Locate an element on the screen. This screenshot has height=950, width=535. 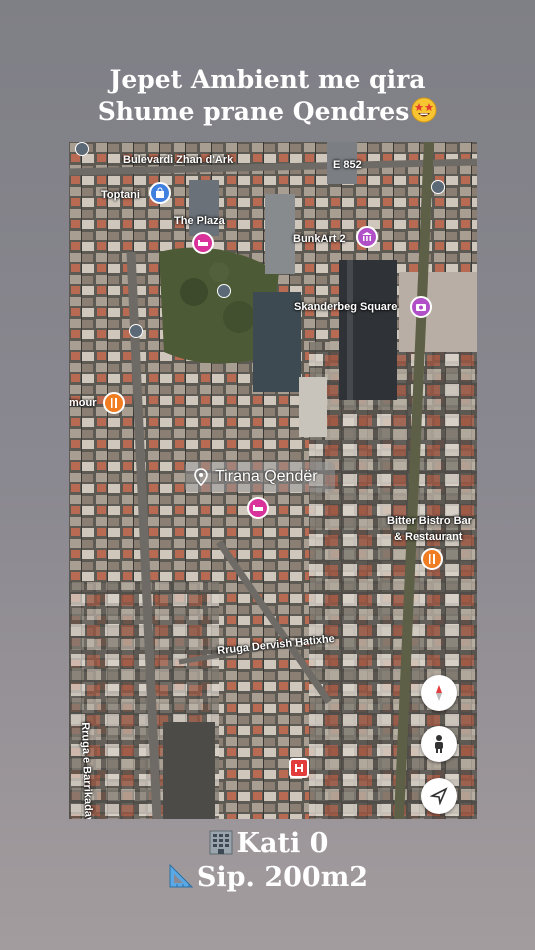
pegman-icon is located at coordinates (439, 744).